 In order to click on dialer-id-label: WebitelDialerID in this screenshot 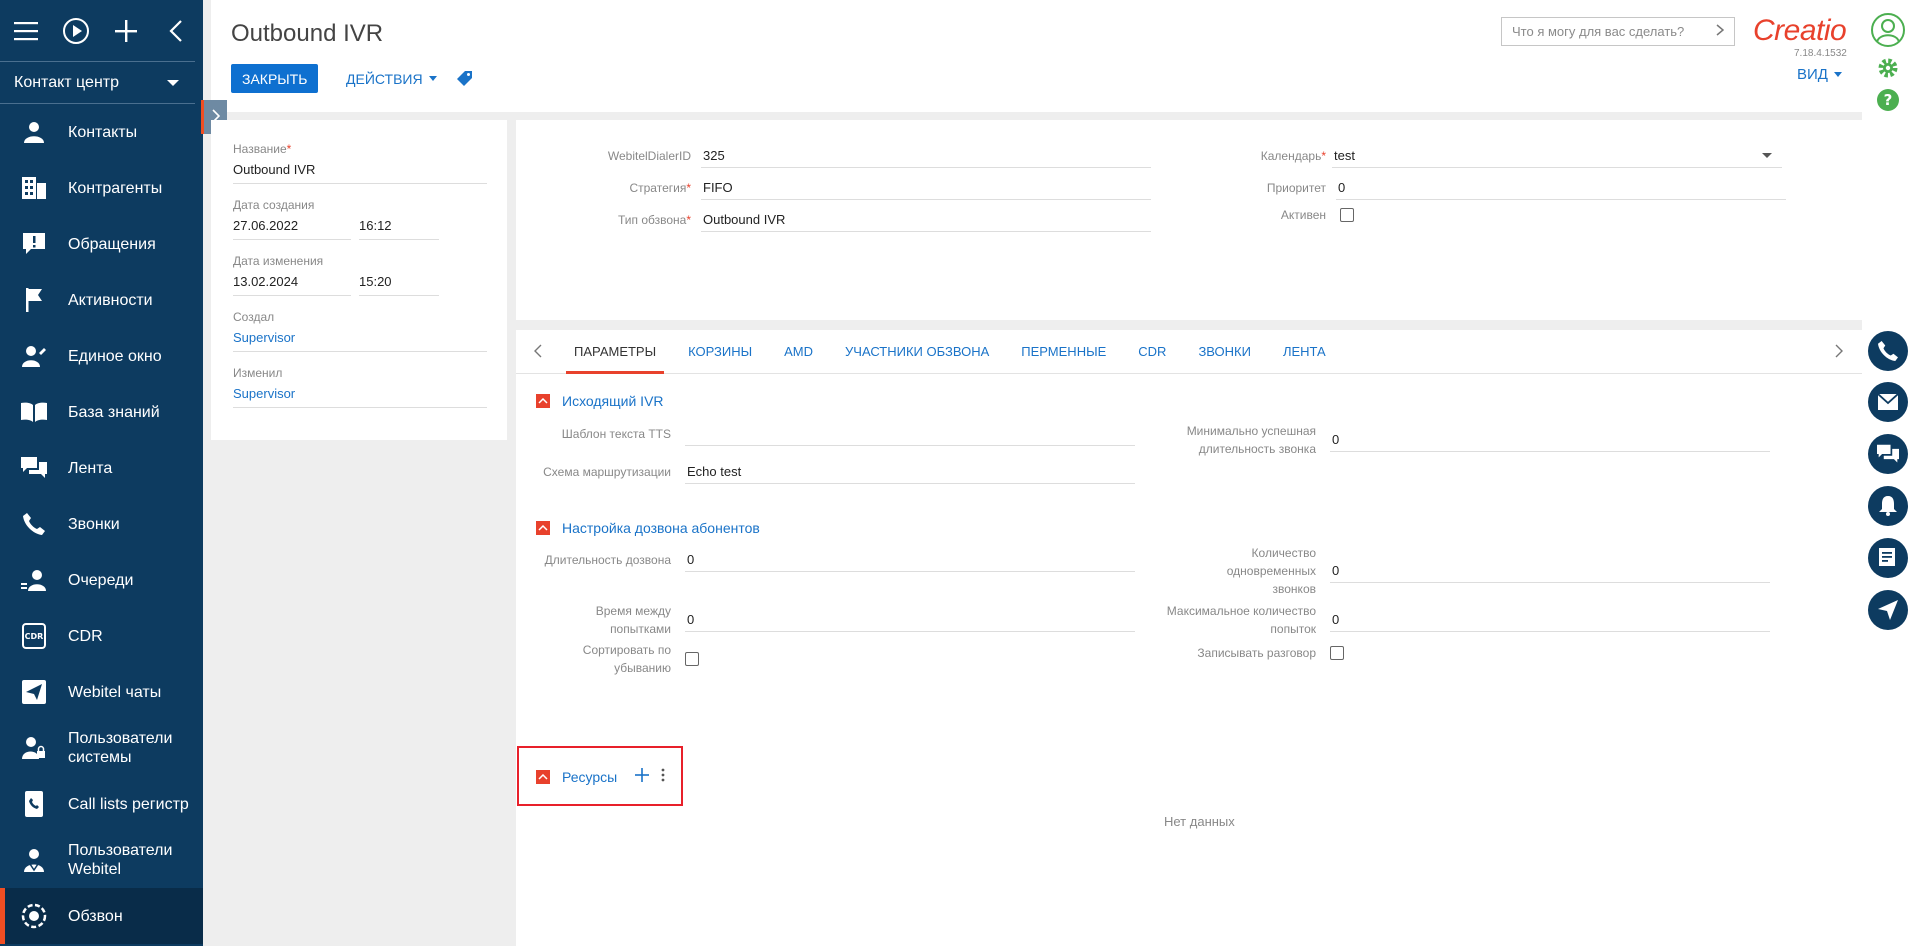, I will do `click(649, 156)`.